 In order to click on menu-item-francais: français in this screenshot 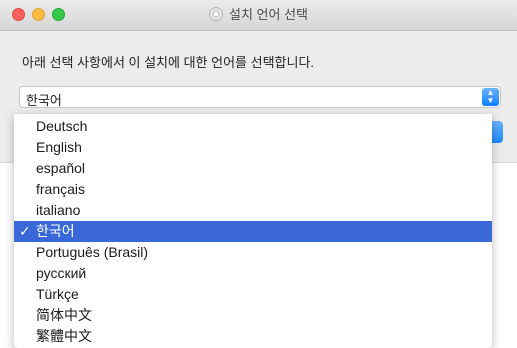, I will do `click(253, 189)`.